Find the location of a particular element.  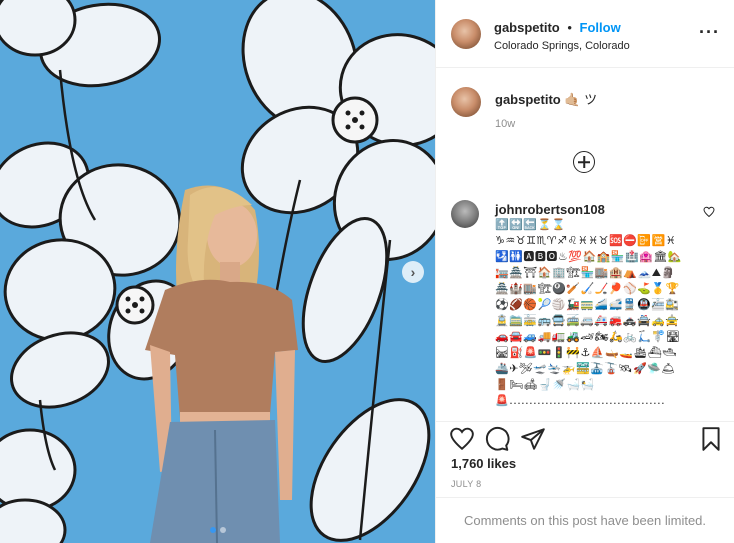

caption-username: gabspetito is located at coordinates (528, 99).